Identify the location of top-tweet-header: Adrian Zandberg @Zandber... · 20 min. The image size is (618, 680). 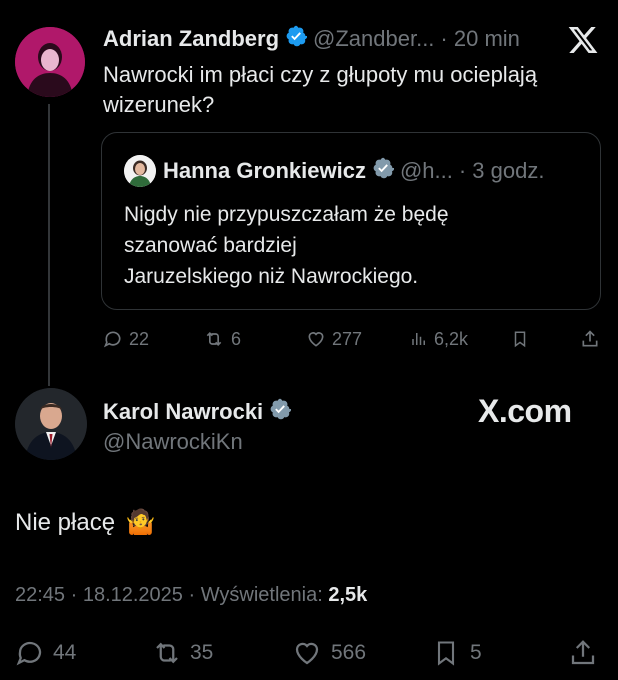
(311, 39).